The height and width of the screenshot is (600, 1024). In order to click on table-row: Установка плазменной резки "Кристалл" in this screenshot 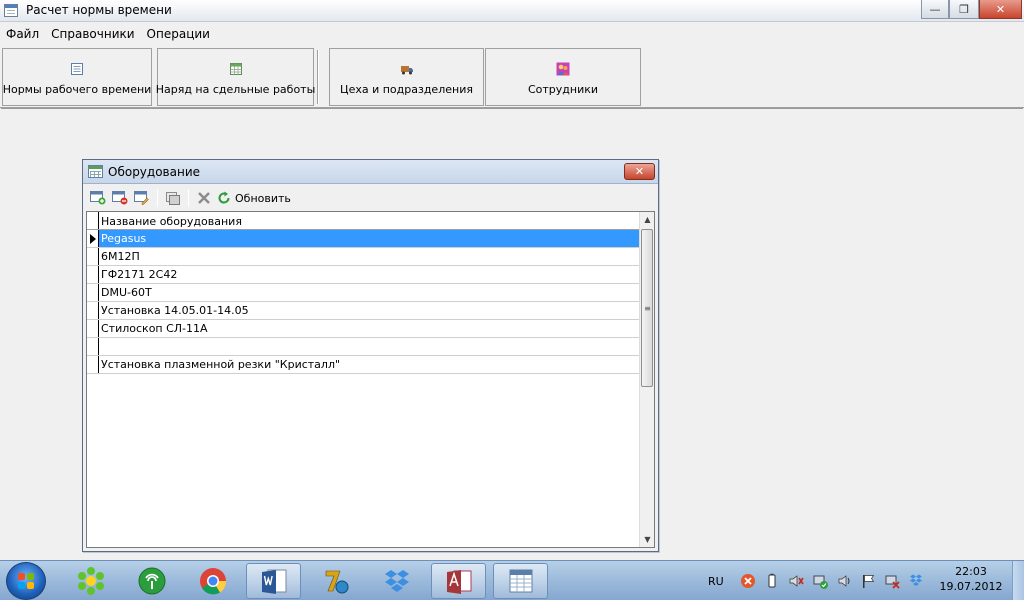, I will do `click(363, 365)`.